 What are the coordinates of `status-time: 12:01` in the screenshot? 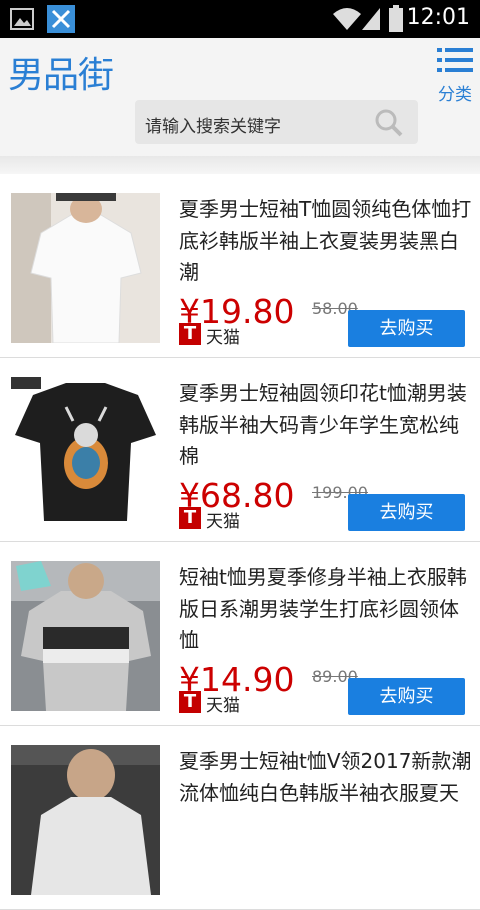 It's located at (438, 17).